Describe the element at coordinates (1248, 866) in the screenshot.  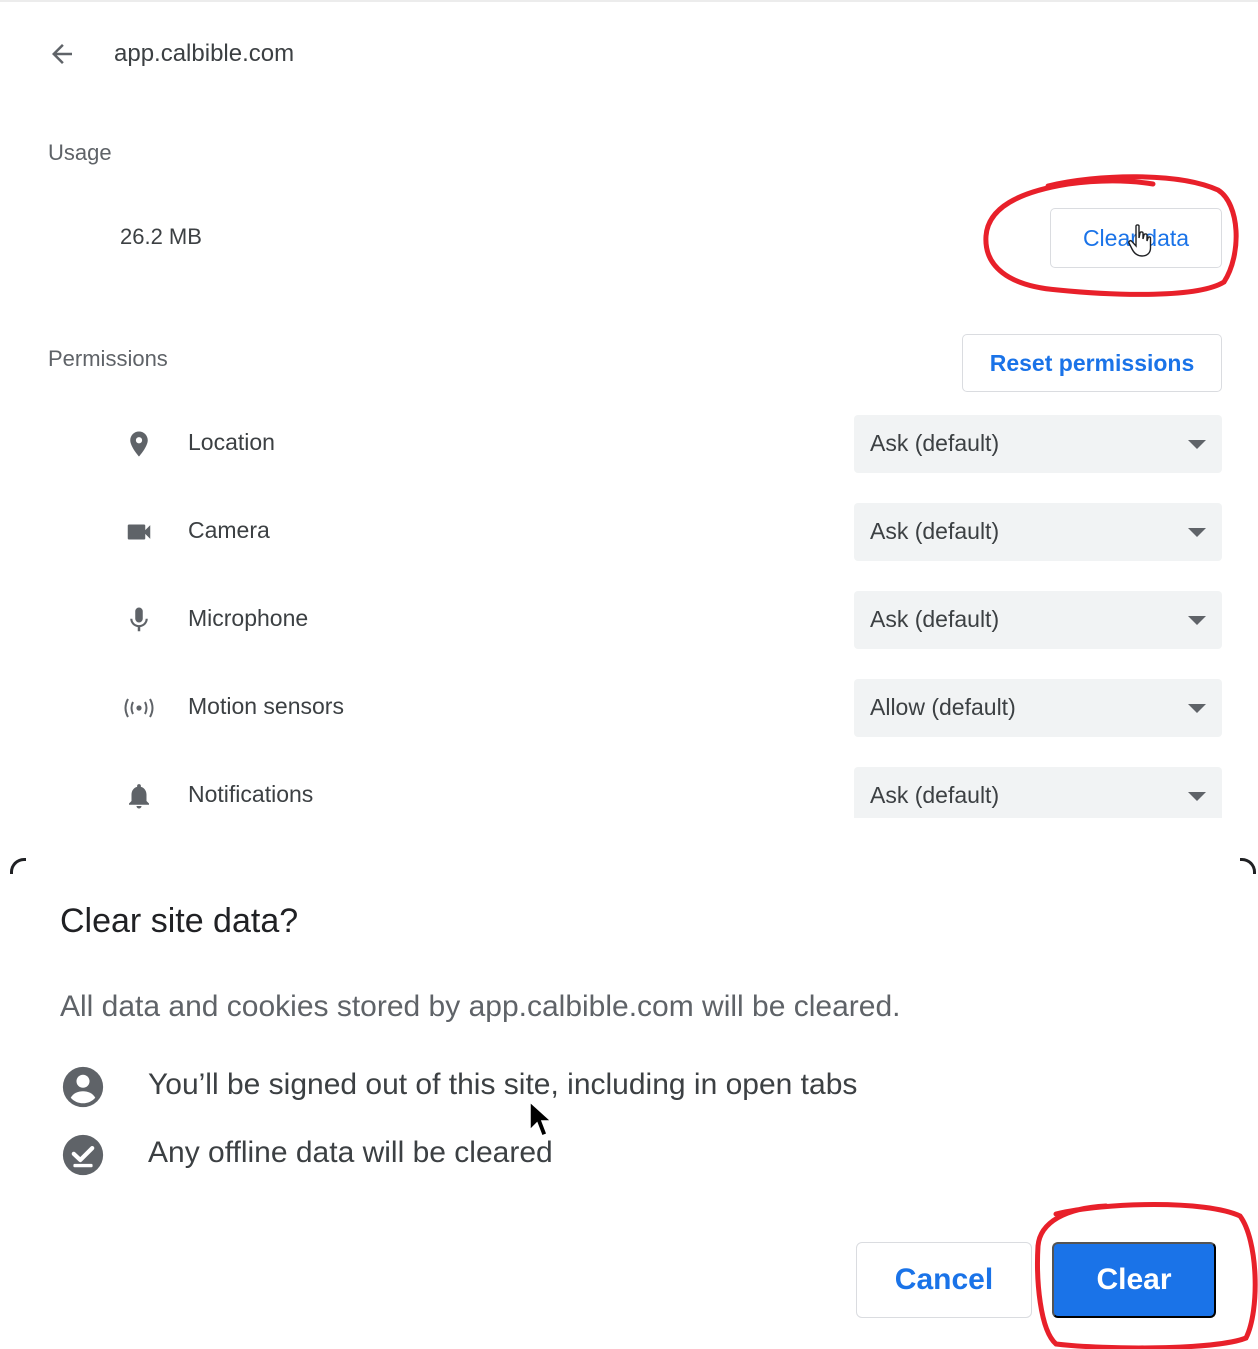
I see `dialog-corner-right` at that location.